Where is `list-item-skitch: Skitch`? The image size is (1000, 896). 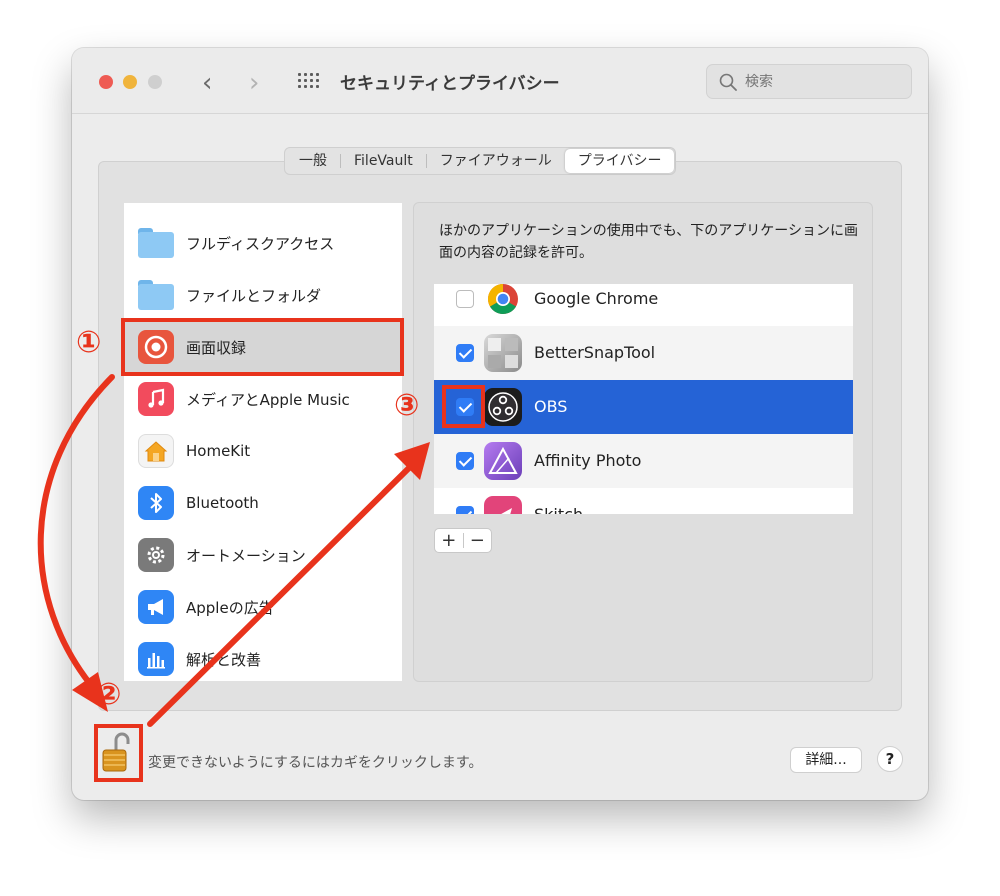 list-item-skitch: Skitch is located at coordinates (643, 501).